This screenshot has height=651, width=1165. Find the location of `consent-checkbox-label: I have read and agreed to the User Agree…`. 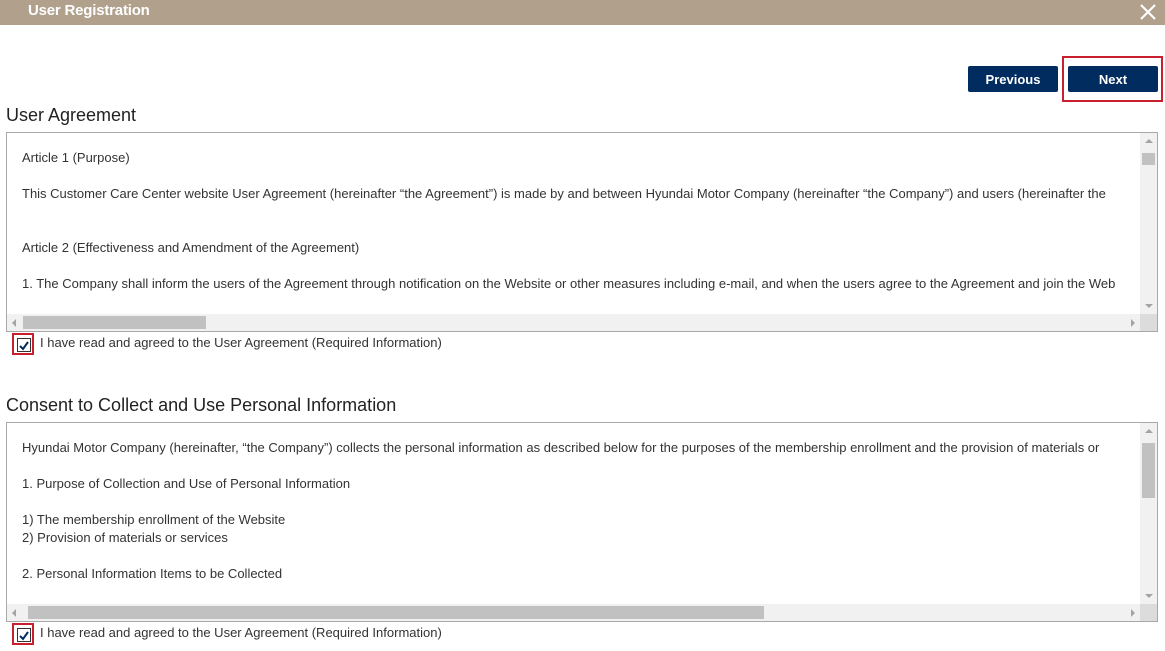

consent-checkbox-label: I have read and agreed to the User Agree… is located at coordinates (241, 632).